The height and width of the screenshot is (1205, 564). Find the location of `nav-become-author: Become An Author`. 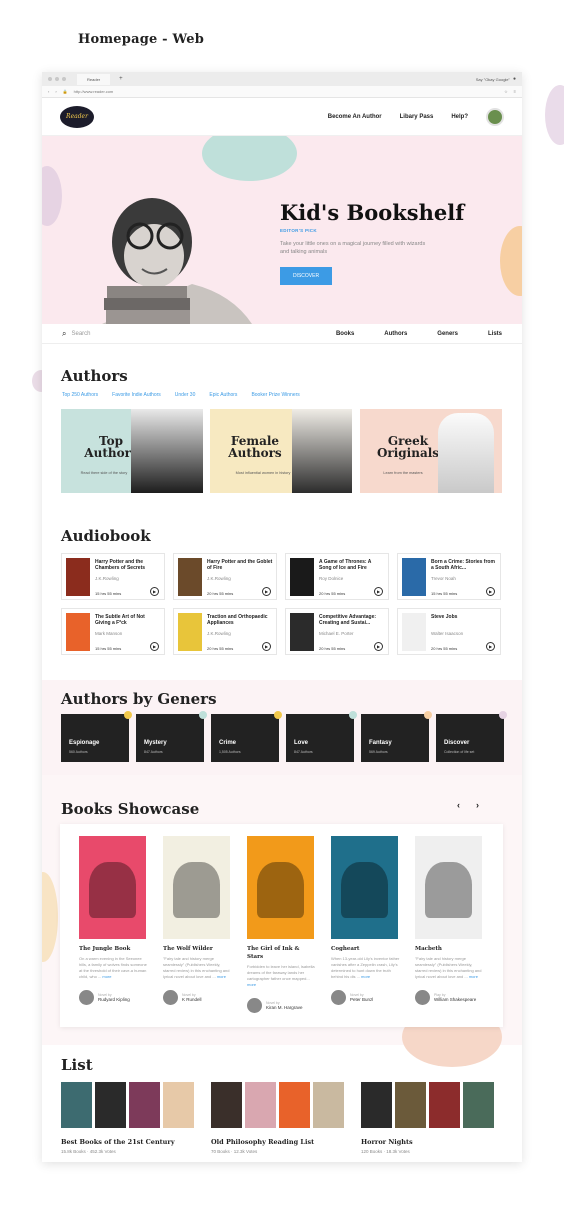

nav-become-author: Become An Author is located at coordinates (355, 117).